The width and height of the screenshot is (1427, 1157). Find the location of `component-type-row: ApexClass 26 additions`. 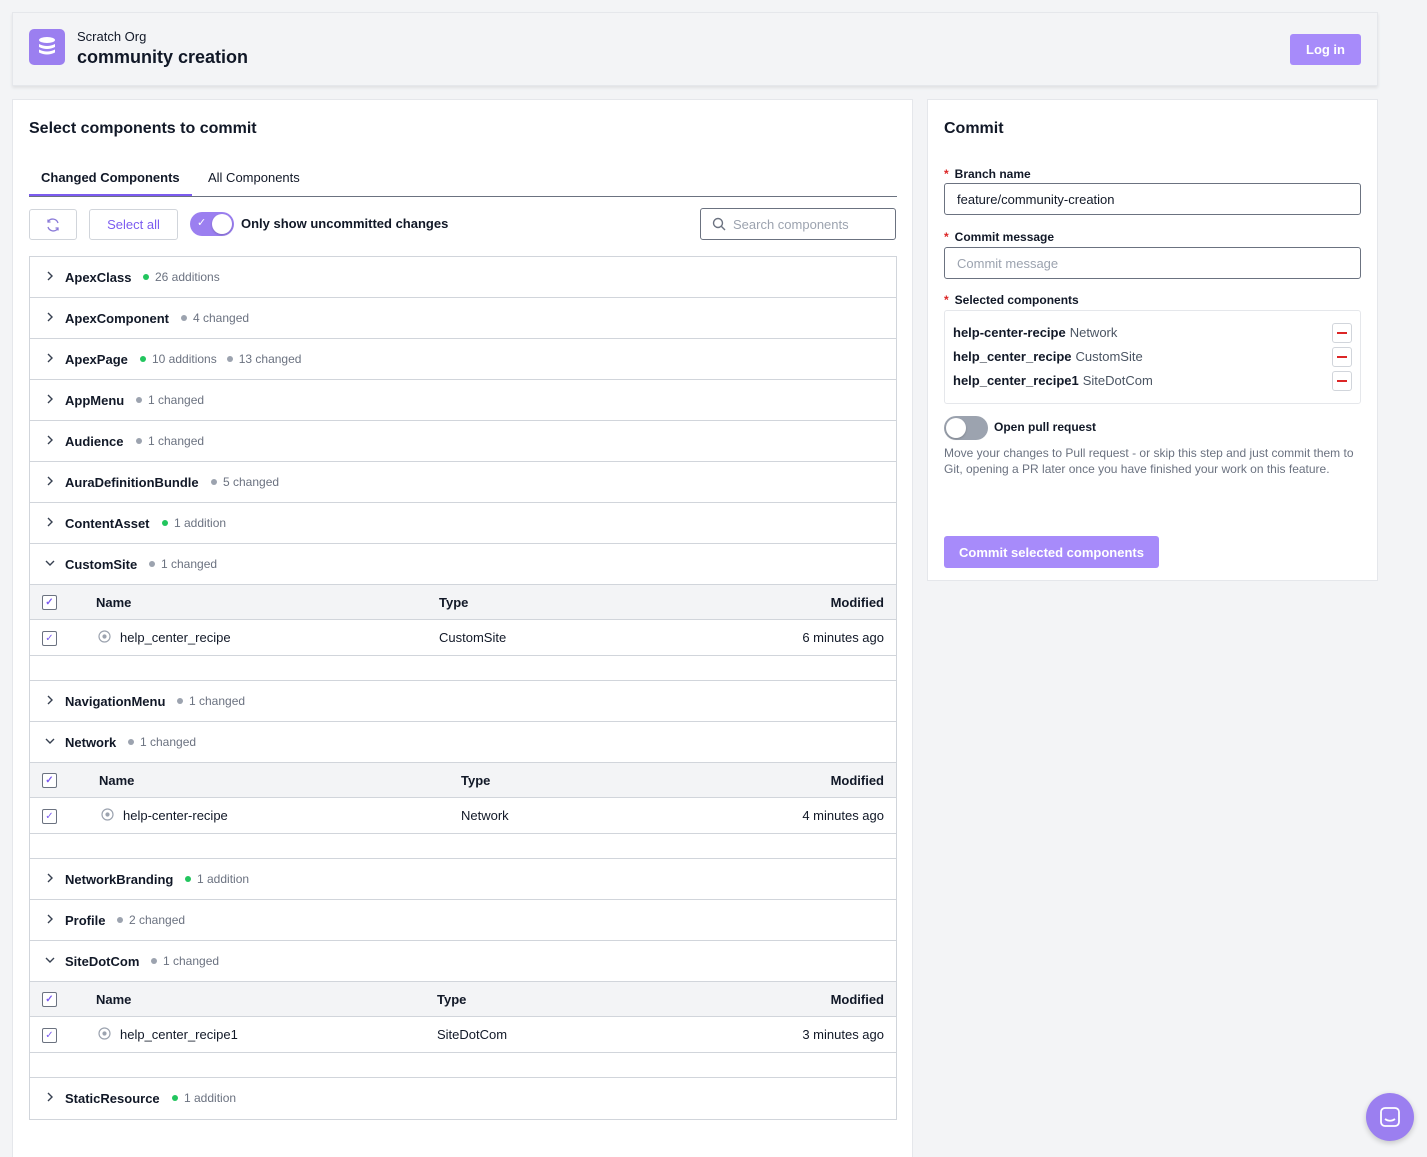

component-type-row: ApexClass 26 additions is located at coordinates (463, 277).